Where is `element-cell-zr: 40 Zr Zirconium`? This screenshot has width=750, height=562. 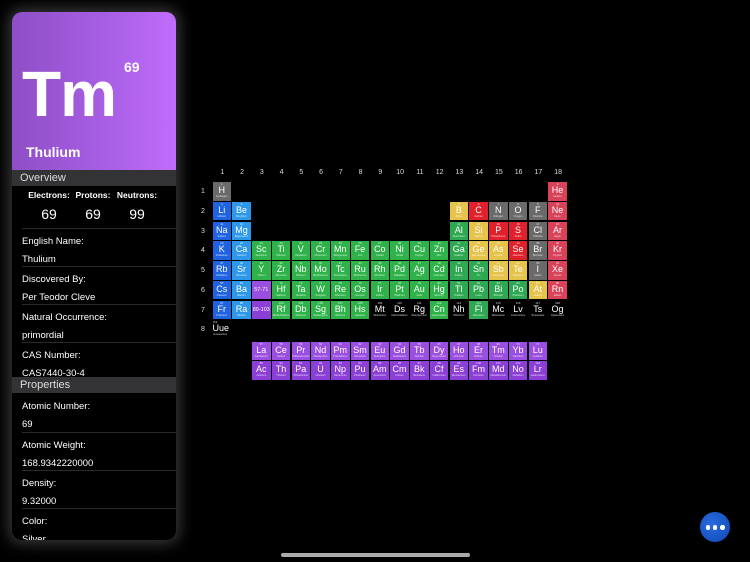
element-cell-zr: 40 Zr Zirconium is located at coordinates (281, 270).